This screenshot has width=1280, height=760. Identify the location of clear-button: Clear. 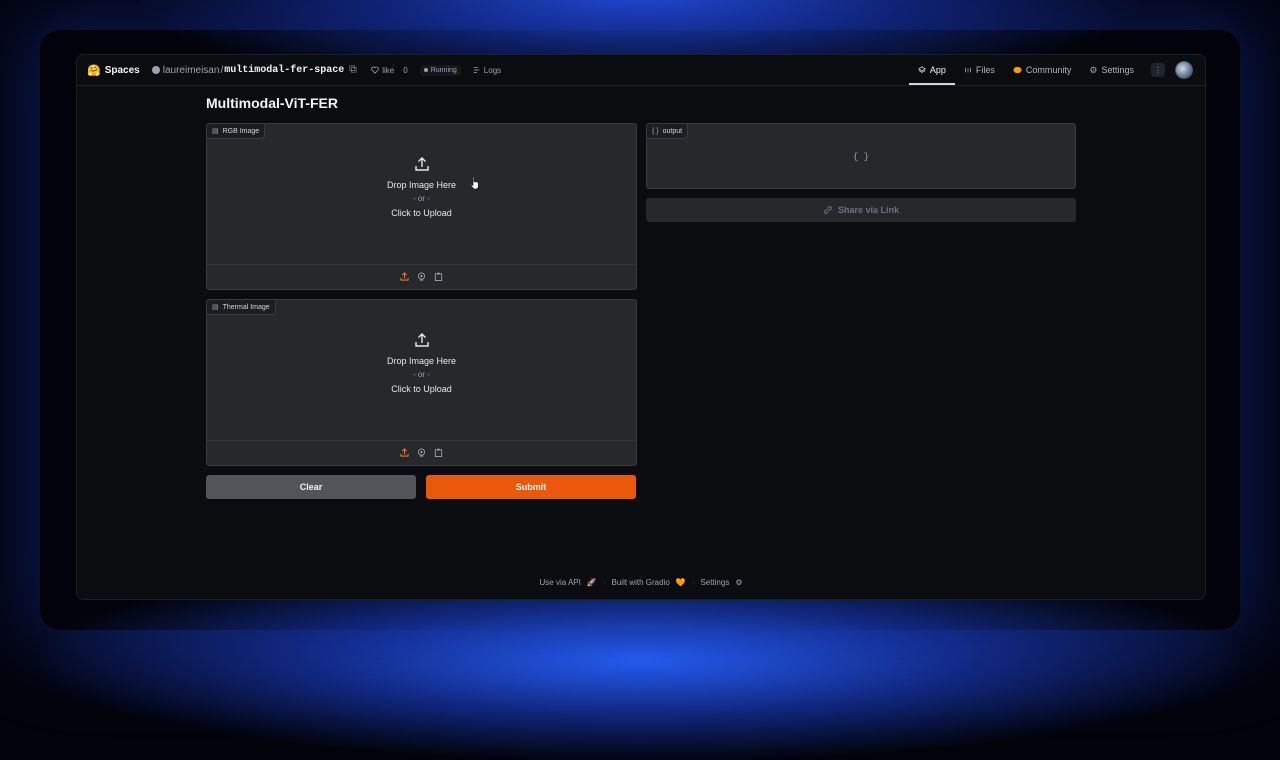
(311, 487).